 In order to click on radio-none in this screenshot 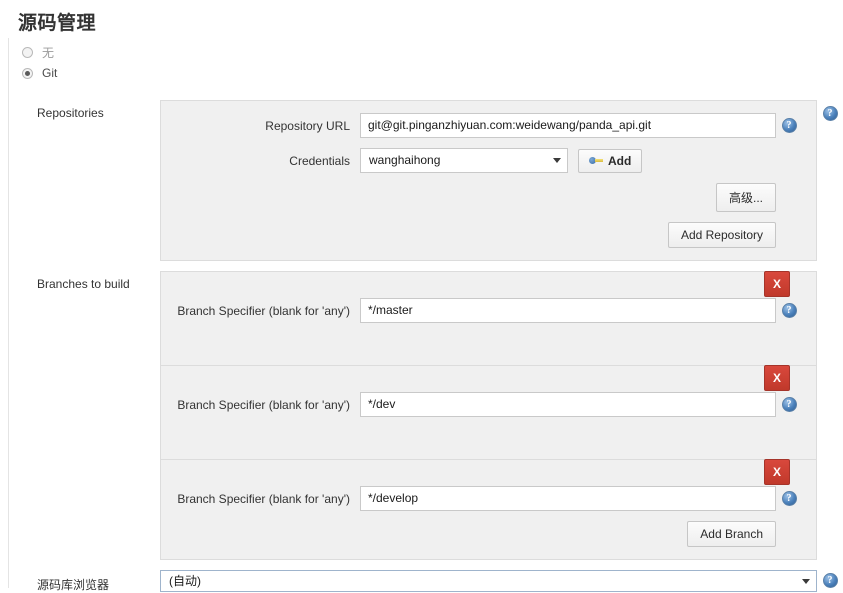, I will do `click(27, 52)`.